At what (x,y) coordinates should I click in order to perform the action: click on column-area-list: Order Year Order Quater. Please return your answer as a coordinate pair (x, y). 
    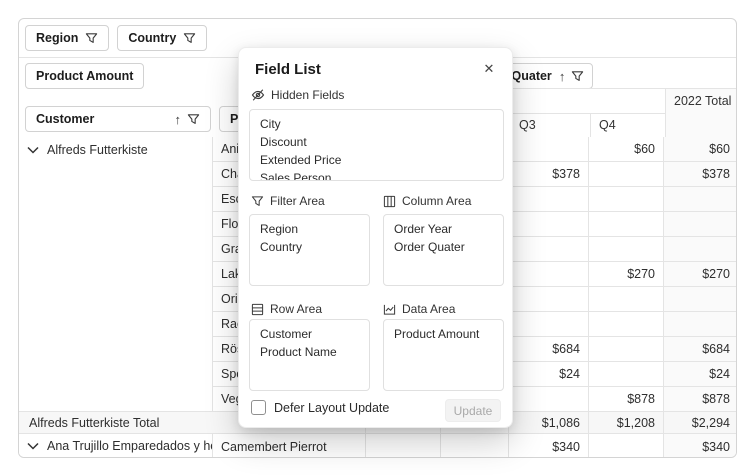
    Looking at the image, I should click on (443, 250).